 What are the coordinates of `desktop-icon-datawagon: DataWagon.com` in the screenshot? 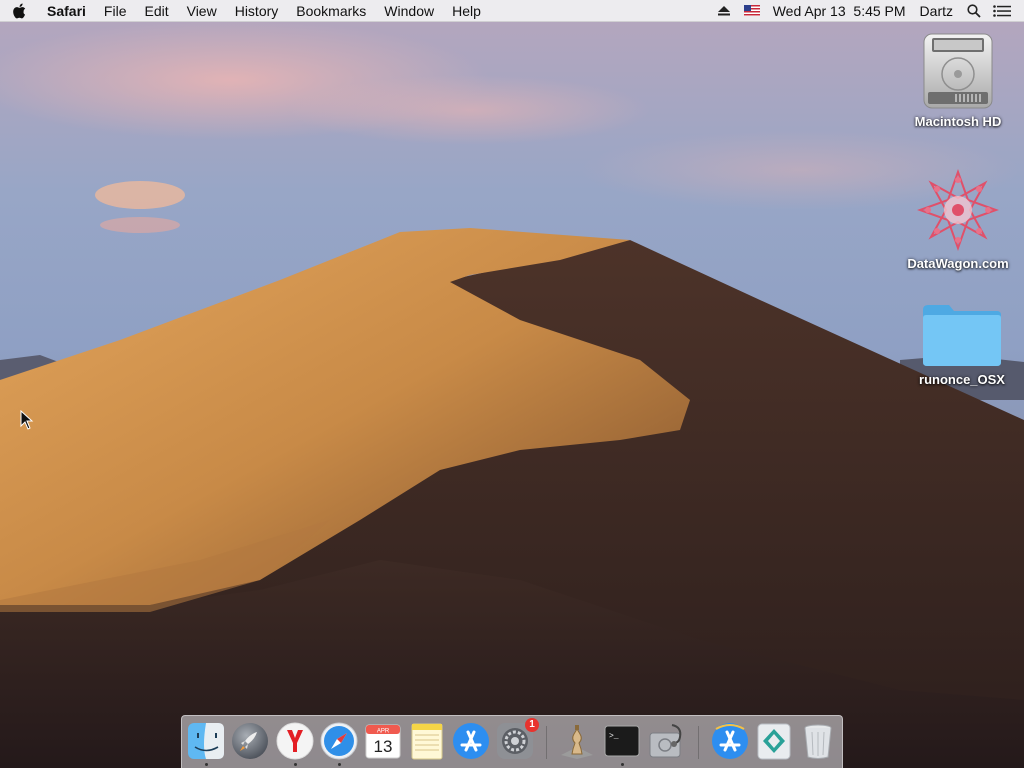 It's located at (958, 219).